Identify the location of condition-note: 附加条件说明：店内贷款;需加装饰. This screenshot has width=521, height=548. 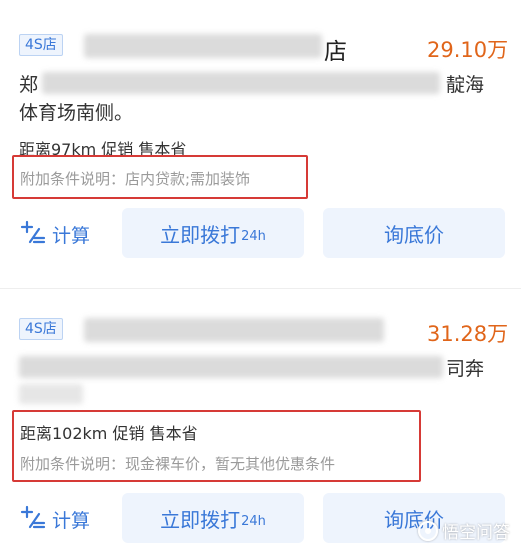
(135, 179).